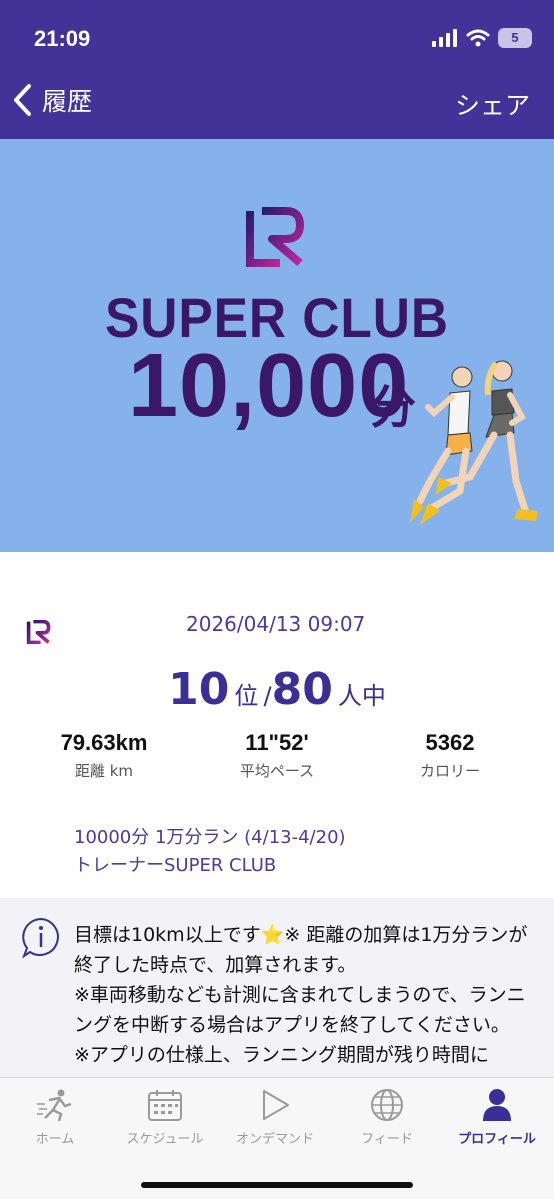  What do you see at coordinates (449, 771) in the screenshot?
I see `stat-label: カロリー` at bounding box center [449, 771].